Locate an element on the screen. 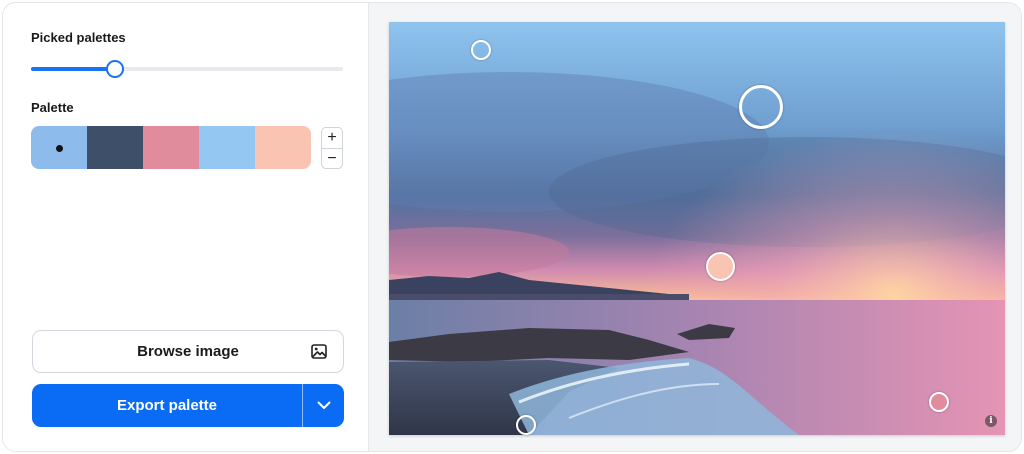  palette-swatches is located at coordinates (171, 147).